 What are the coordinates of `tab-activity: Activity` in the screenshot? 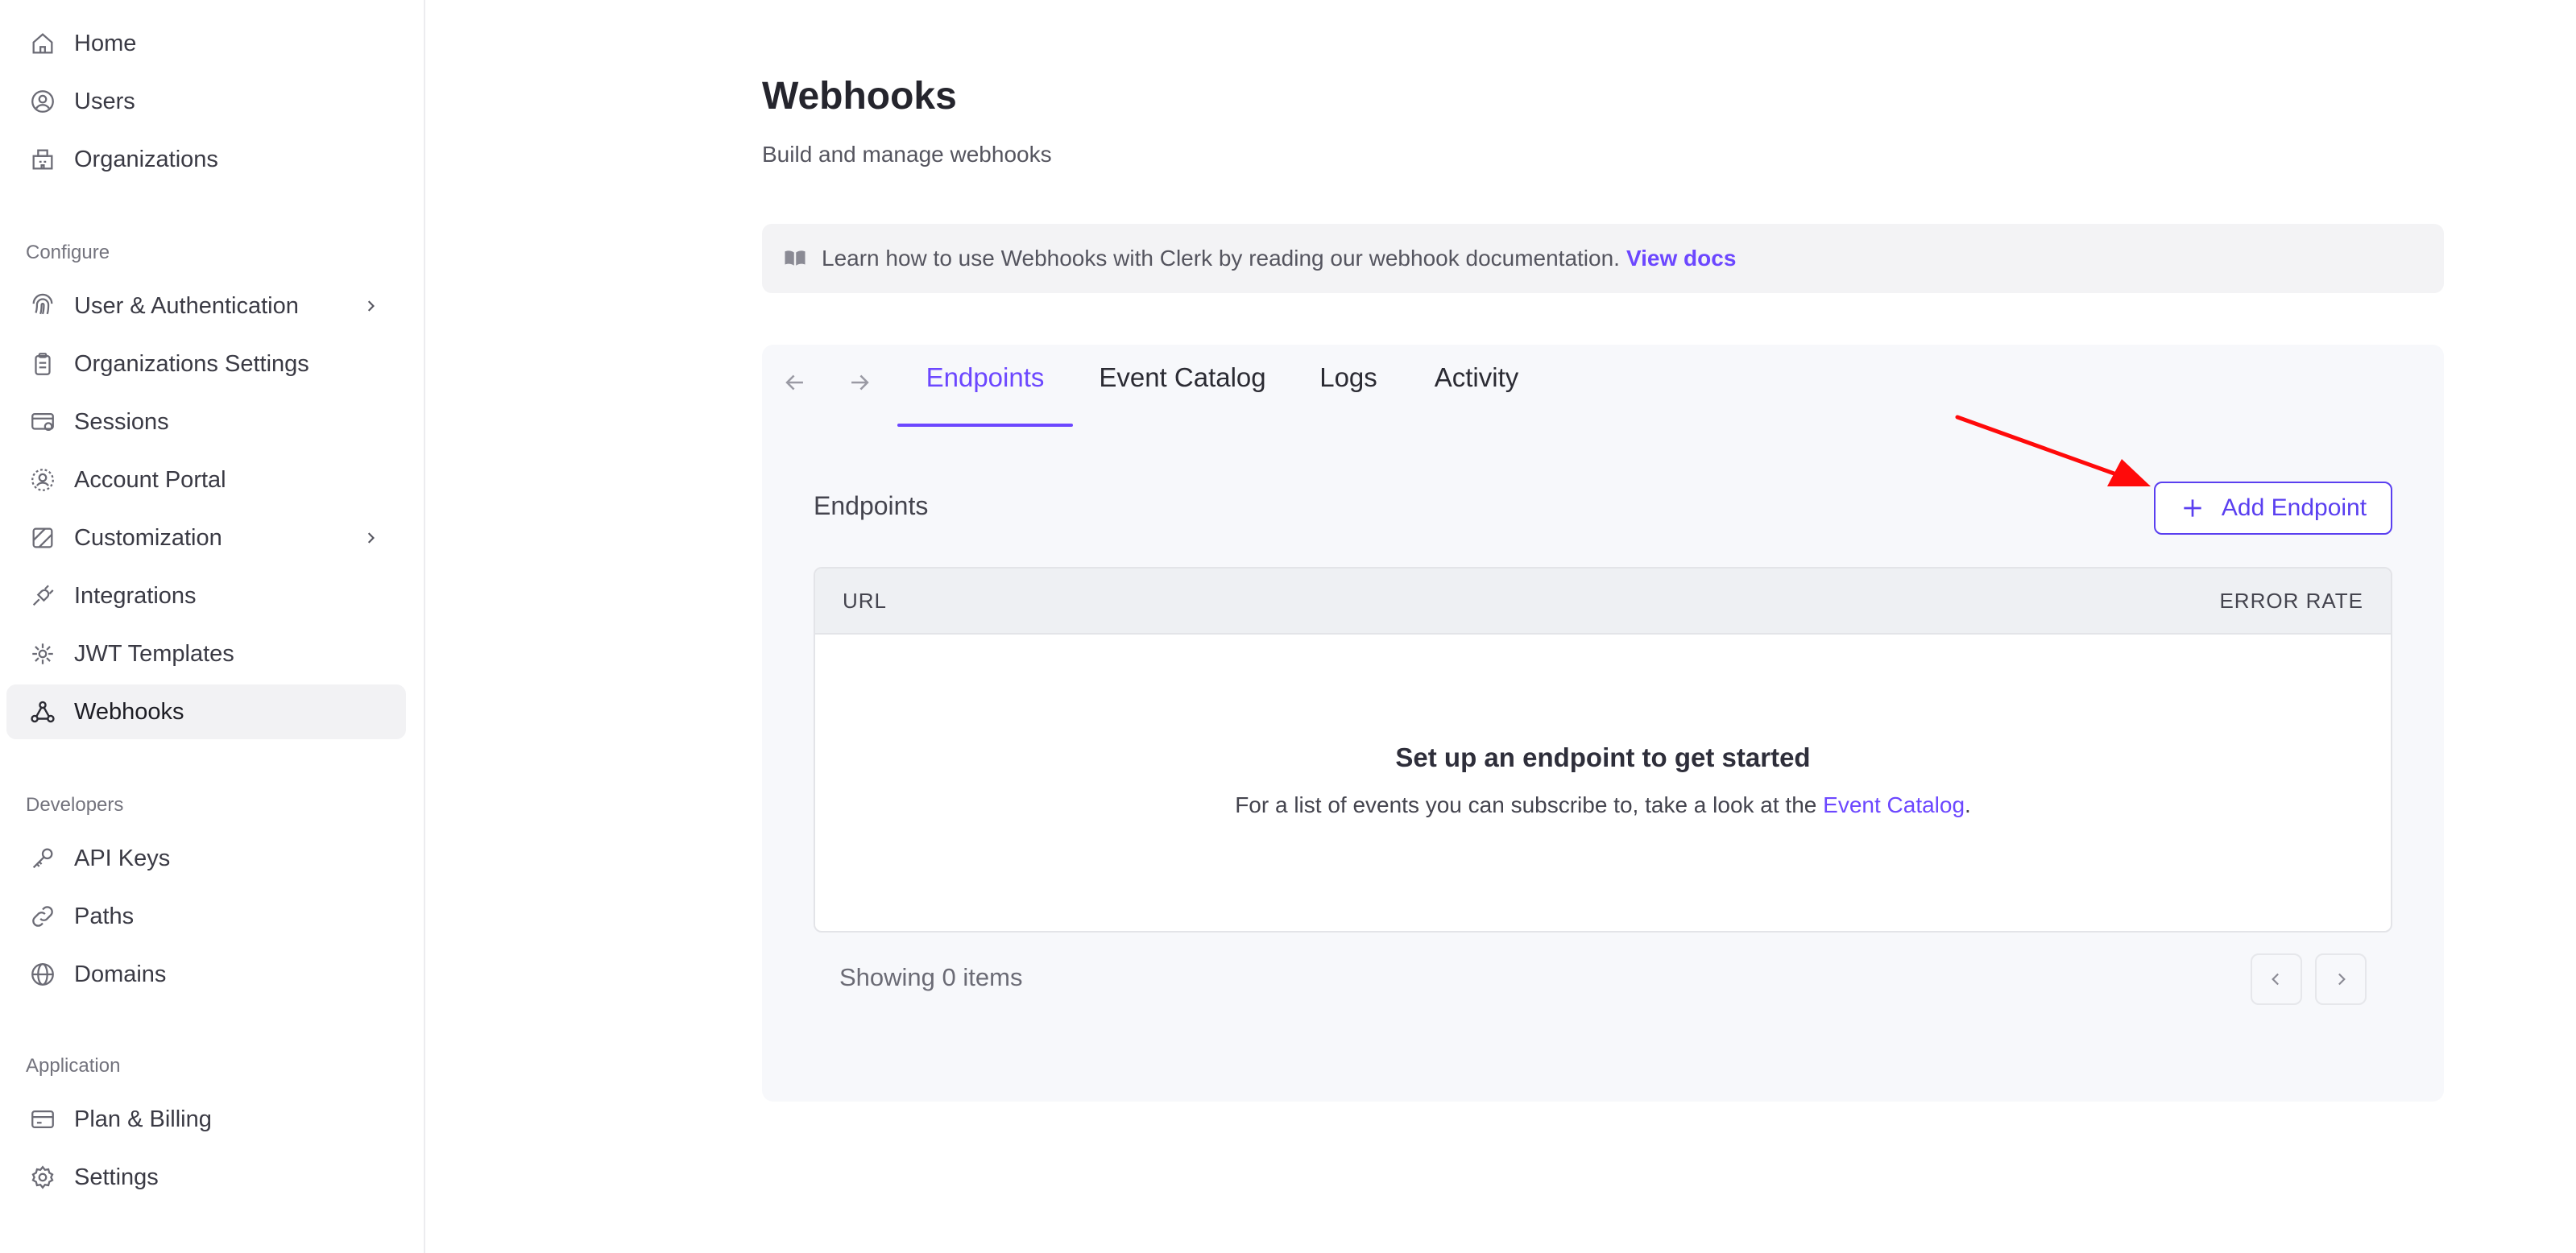 It's located at (1476, 394).